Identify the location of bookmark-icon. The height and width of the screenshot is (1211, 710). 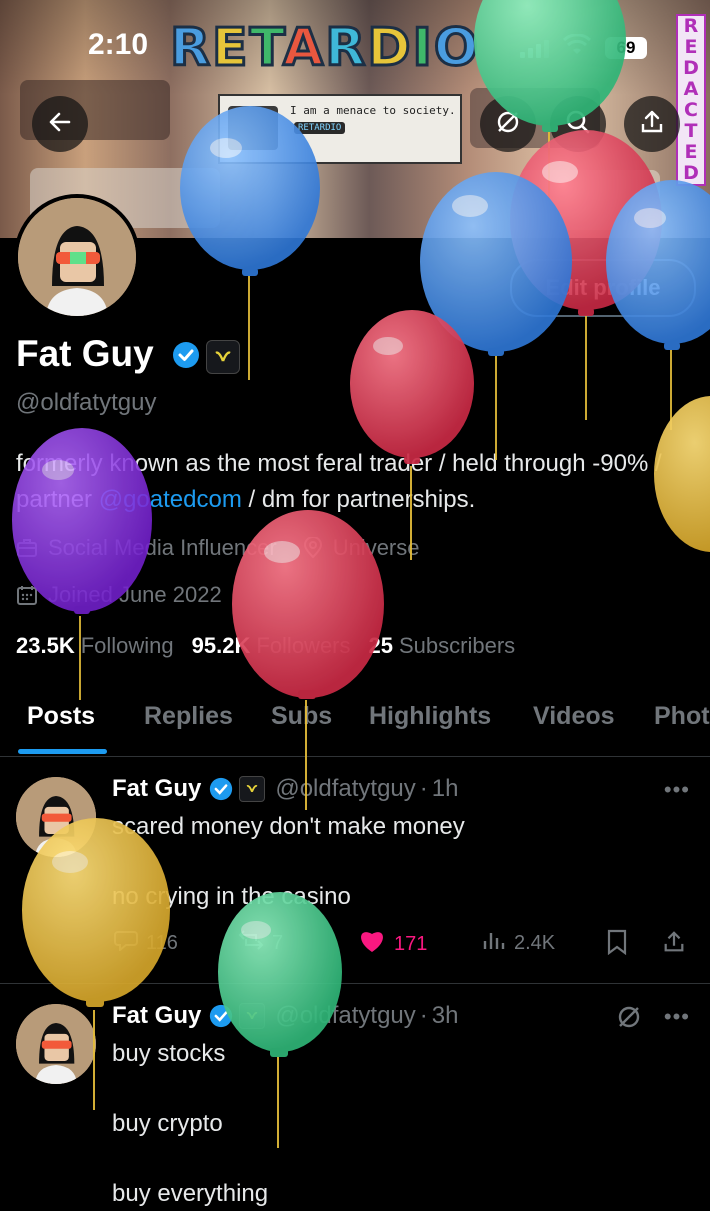
(617, 945).